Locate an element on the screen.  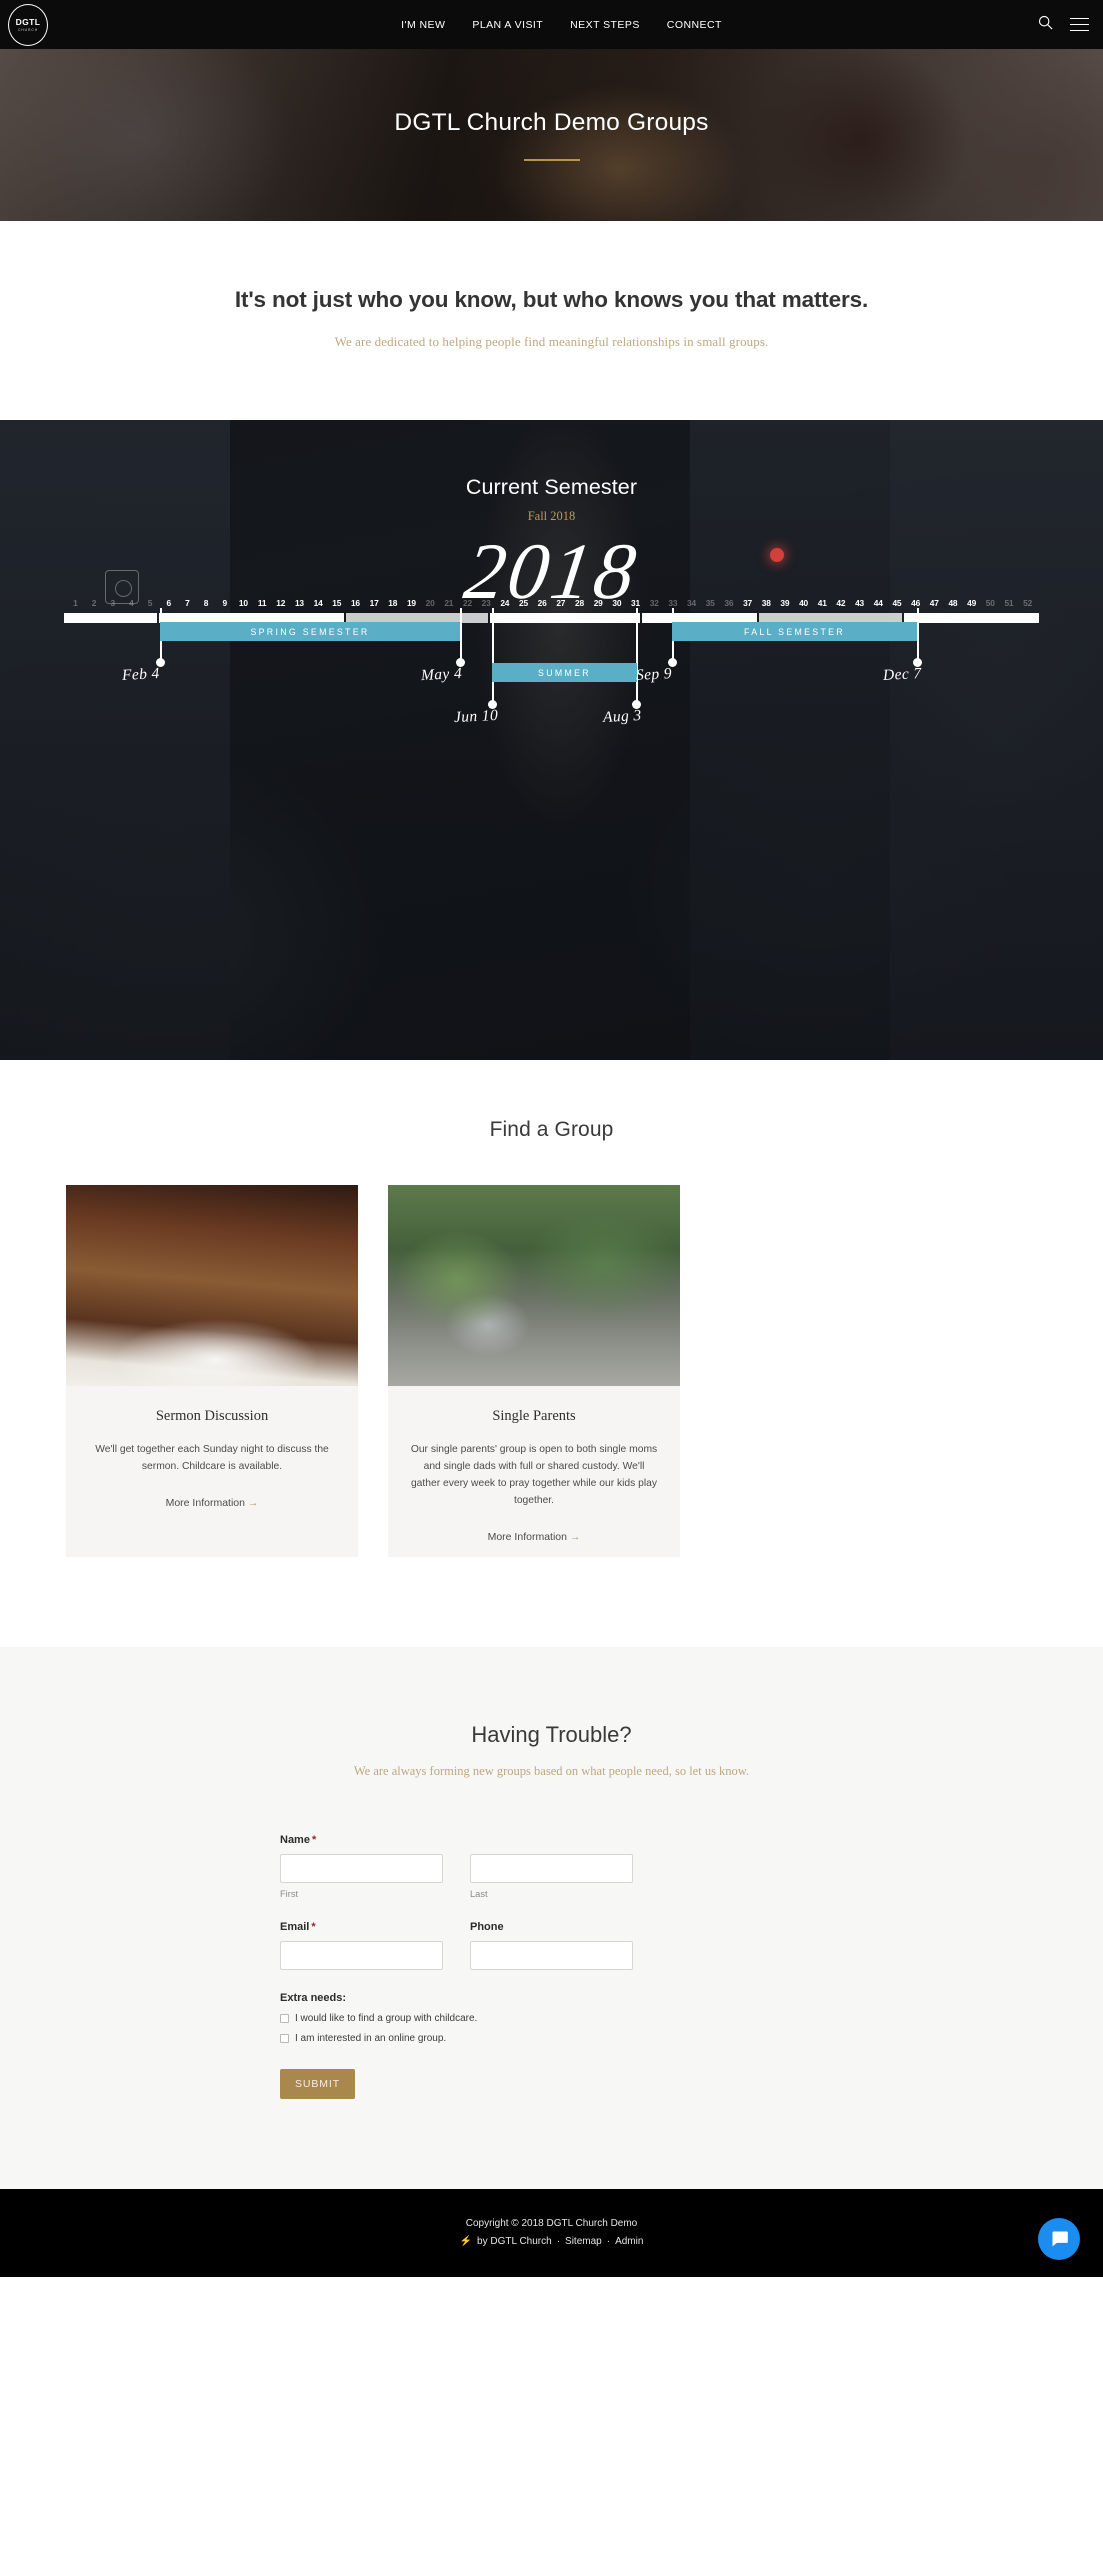
week-number-52: 52 is located at coordinates (1028, 603).